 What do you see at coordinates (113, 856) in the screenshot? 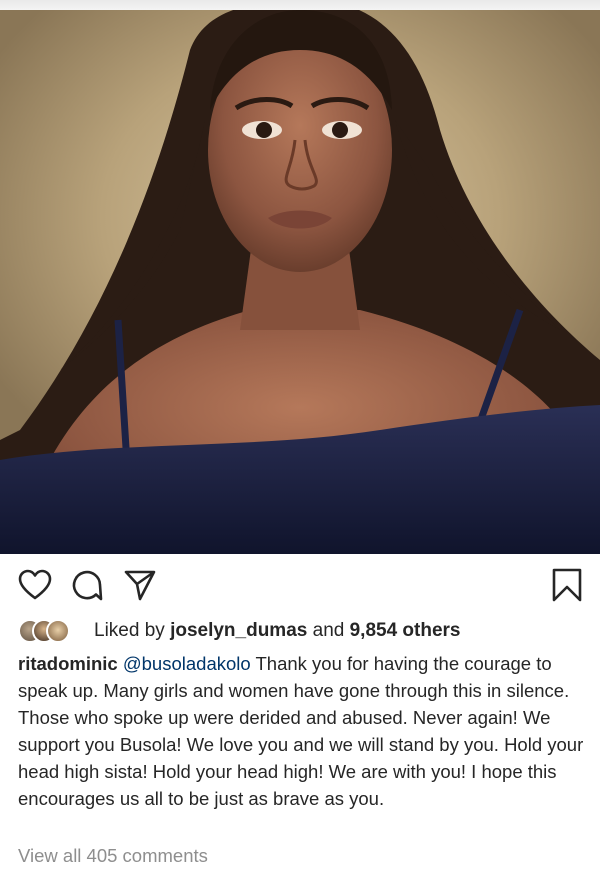
I see `view-all-comments-link: View all 405 comments` at bounding box center [113, 856].